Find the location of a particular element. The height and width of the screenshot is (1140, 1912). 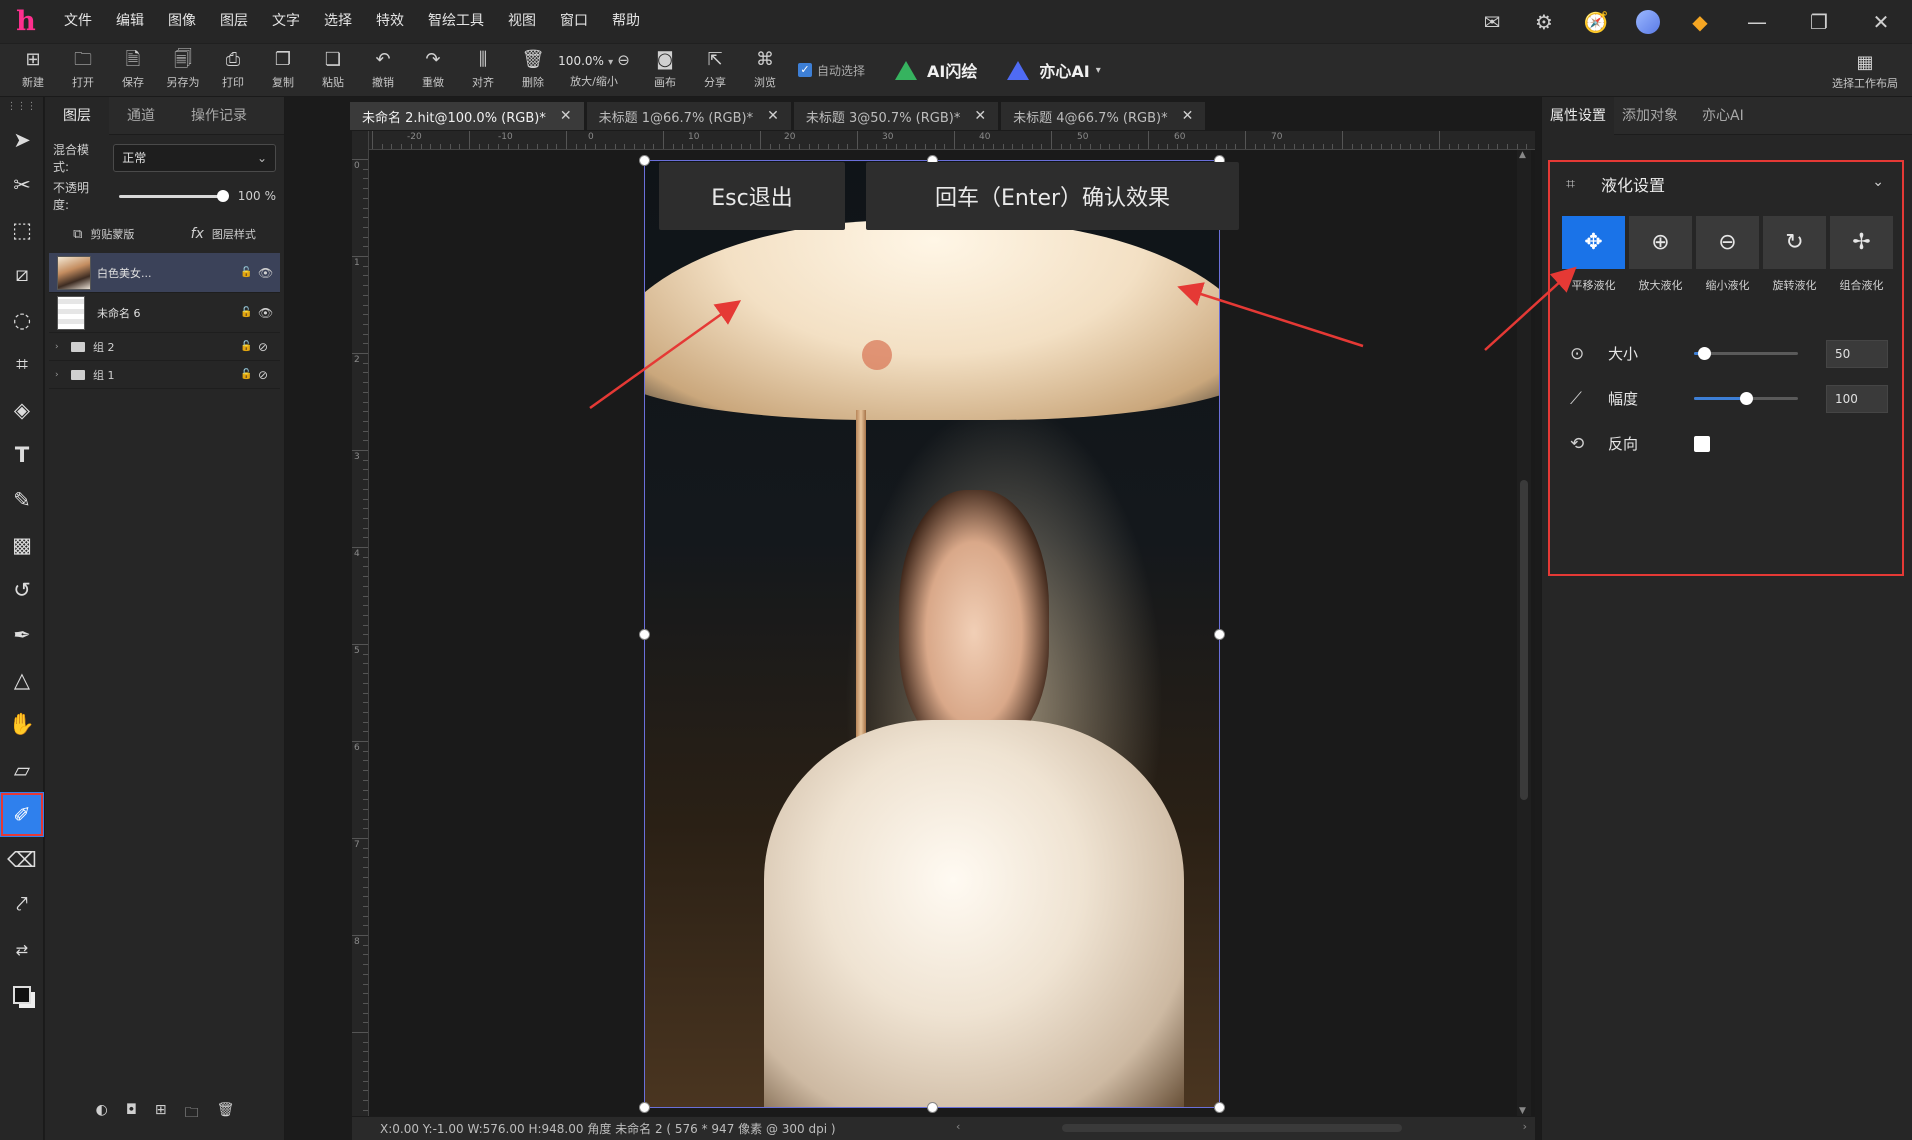

tab-properties: 属性设置 is located at coordinates (1578, 115).